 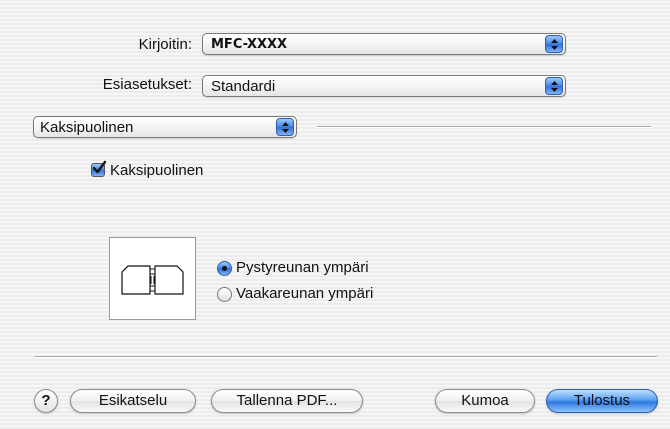 What do you see at coordinates (133, 401) in the screenshot?
I see `preview-button: Esikatselu` at bounding box center [133, 401].